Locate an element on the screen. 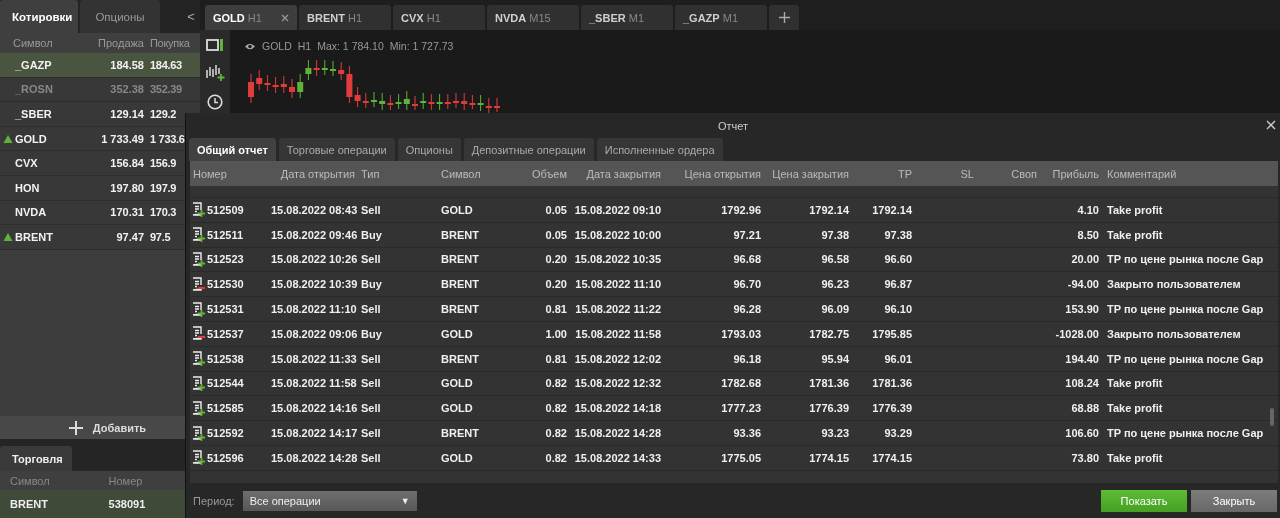 The image size is (1280, 518). table-cell: -1028.00 is located at coordinates (1077, 333).